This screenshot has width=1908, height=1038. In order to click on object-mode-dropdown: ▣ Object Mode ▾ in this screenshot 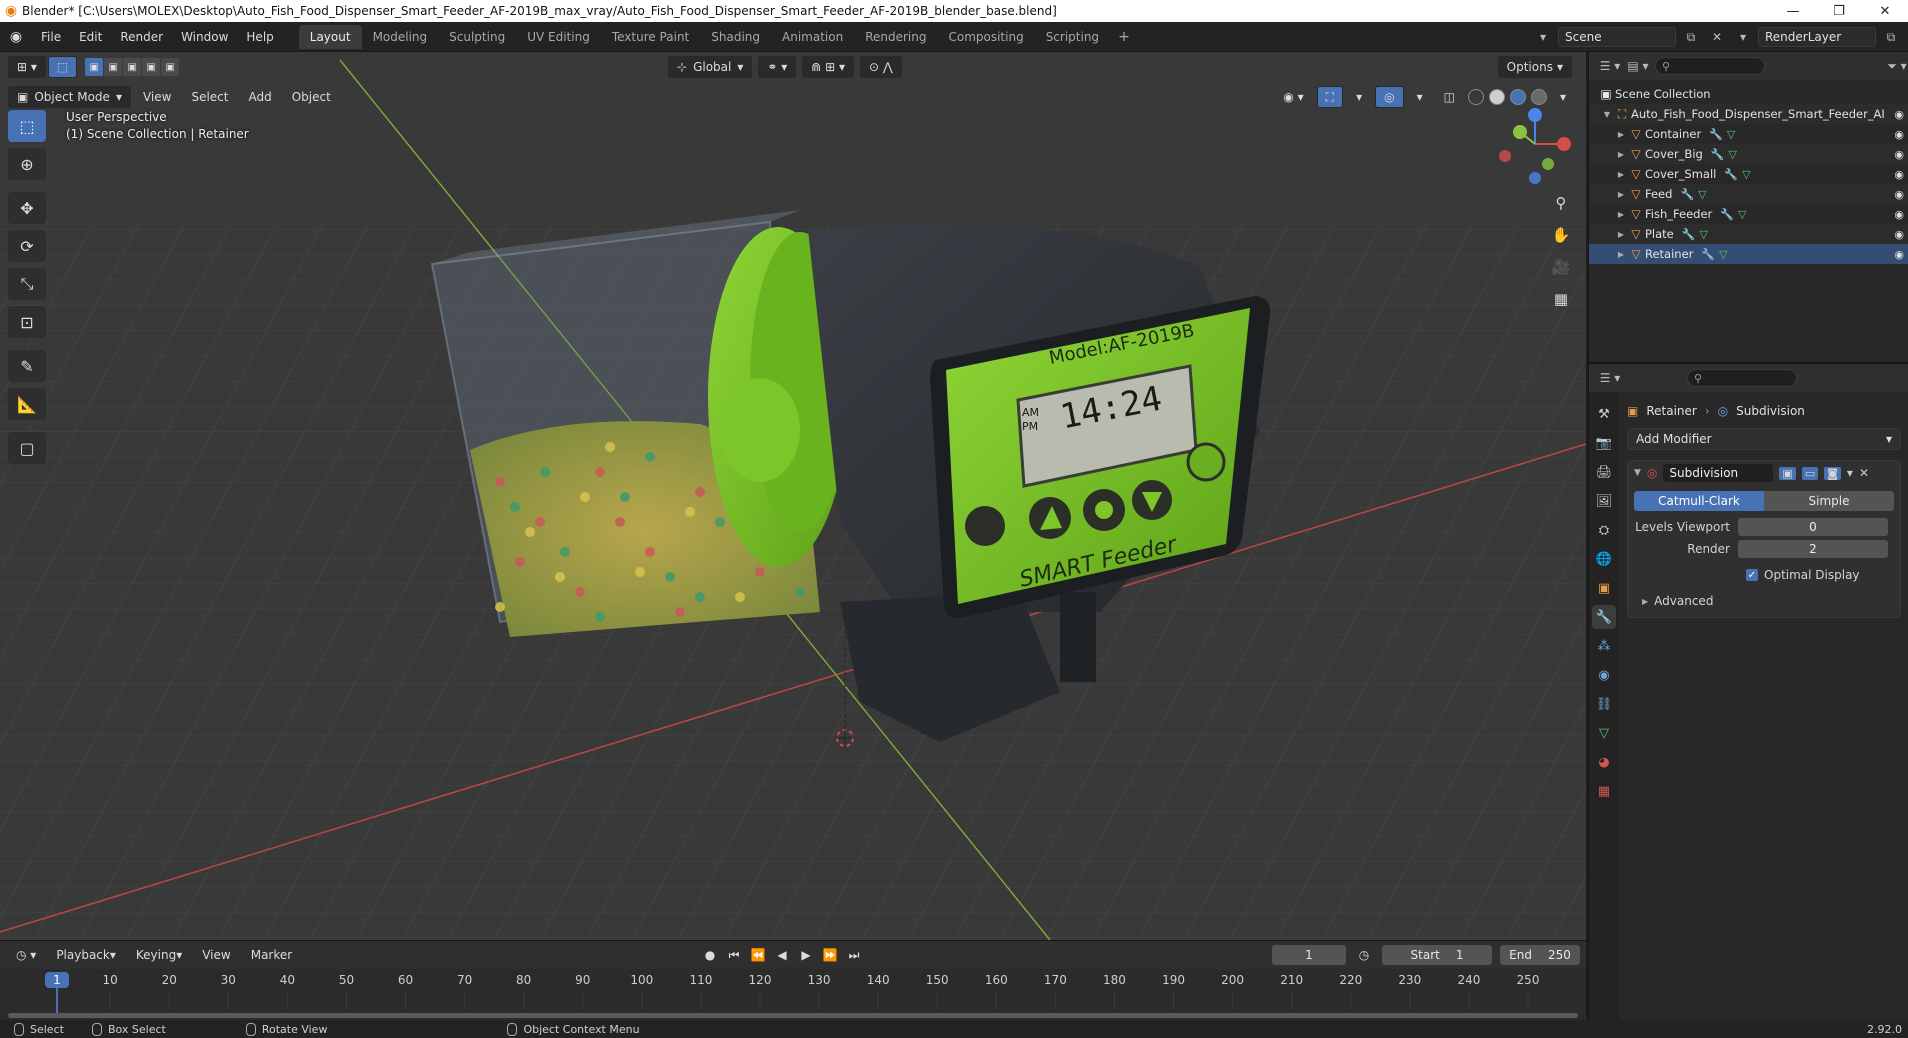, I will do `click(69, 97)`.